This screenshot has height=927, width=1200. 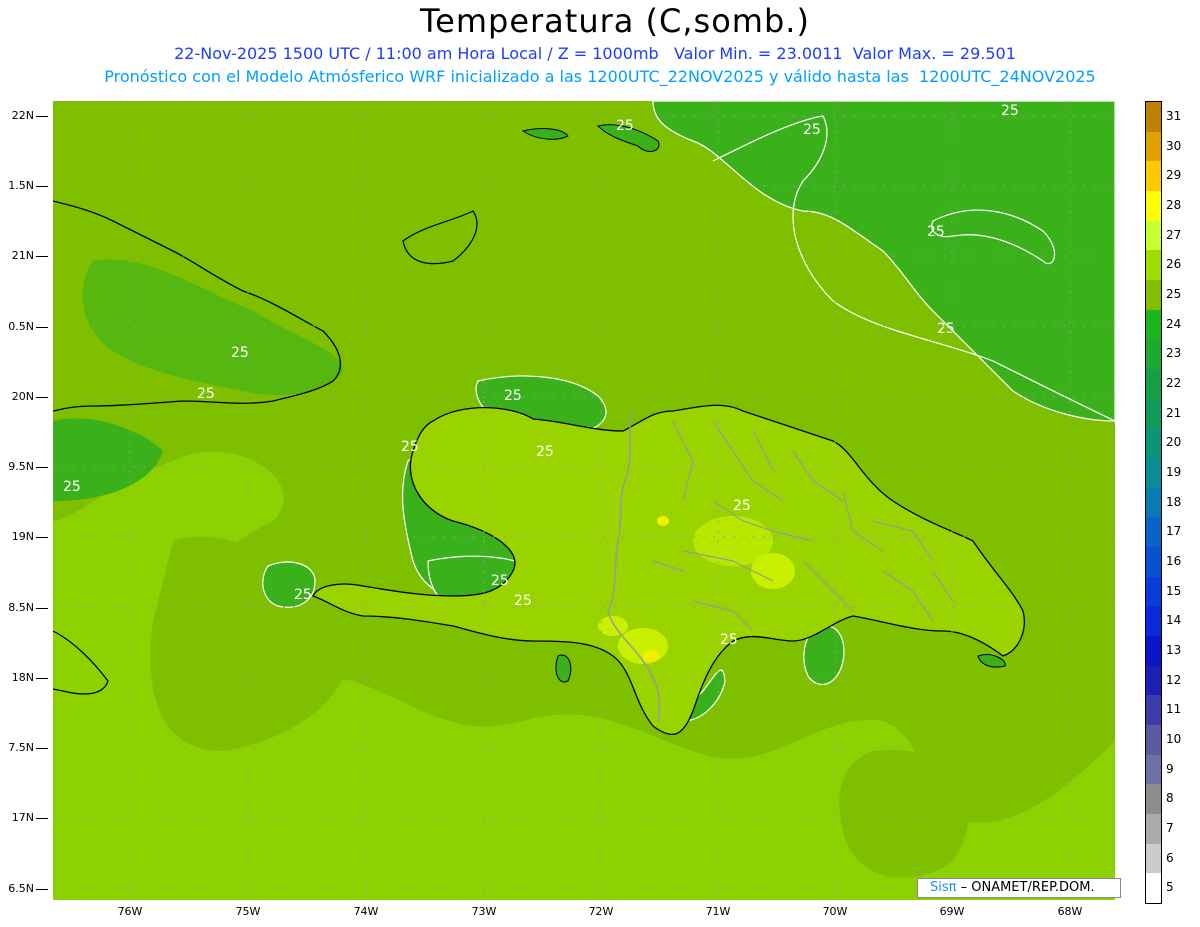 I want to click on colorbar-label: 26, so click(x=1174, y=264).